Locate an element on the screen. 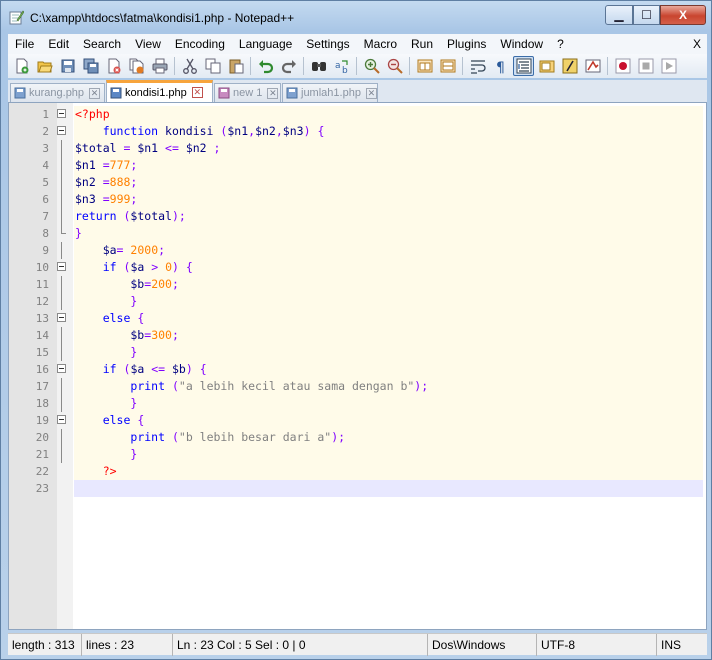  zoom-in-icon is located at coordinates (371, 66).